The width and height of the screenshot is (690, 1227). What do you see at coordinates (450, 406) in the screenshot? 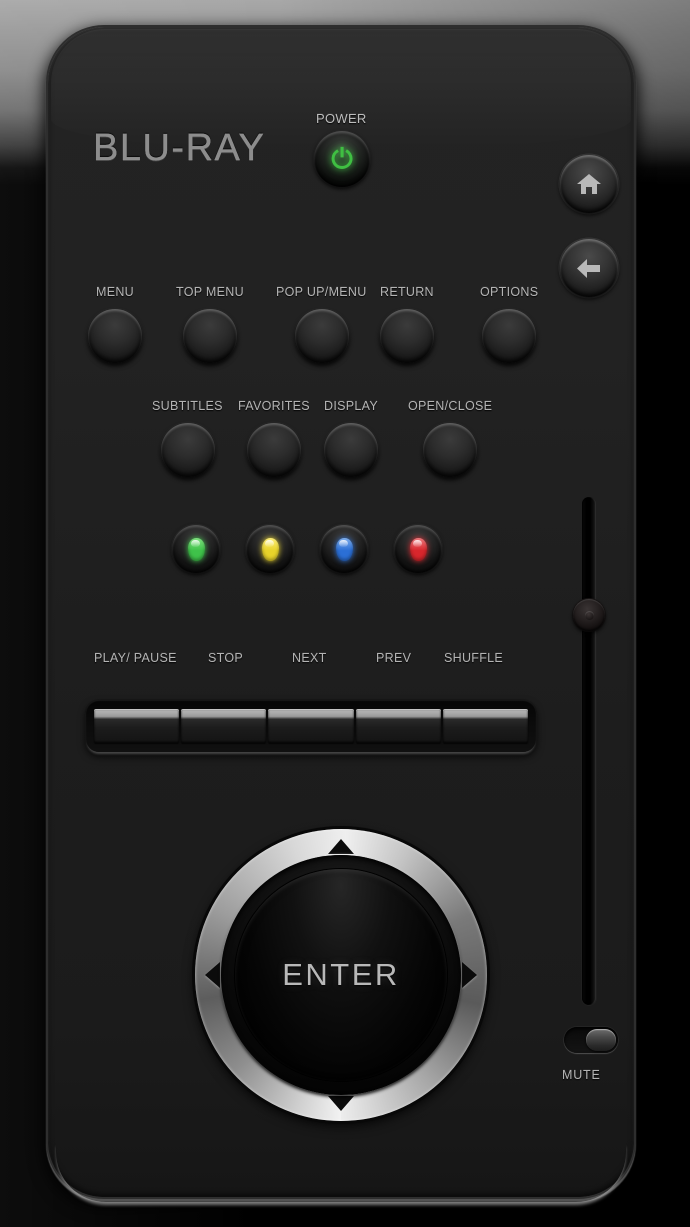
I see `label-open-close: OPEN/CLOSE` at bounding box center [450, 406].